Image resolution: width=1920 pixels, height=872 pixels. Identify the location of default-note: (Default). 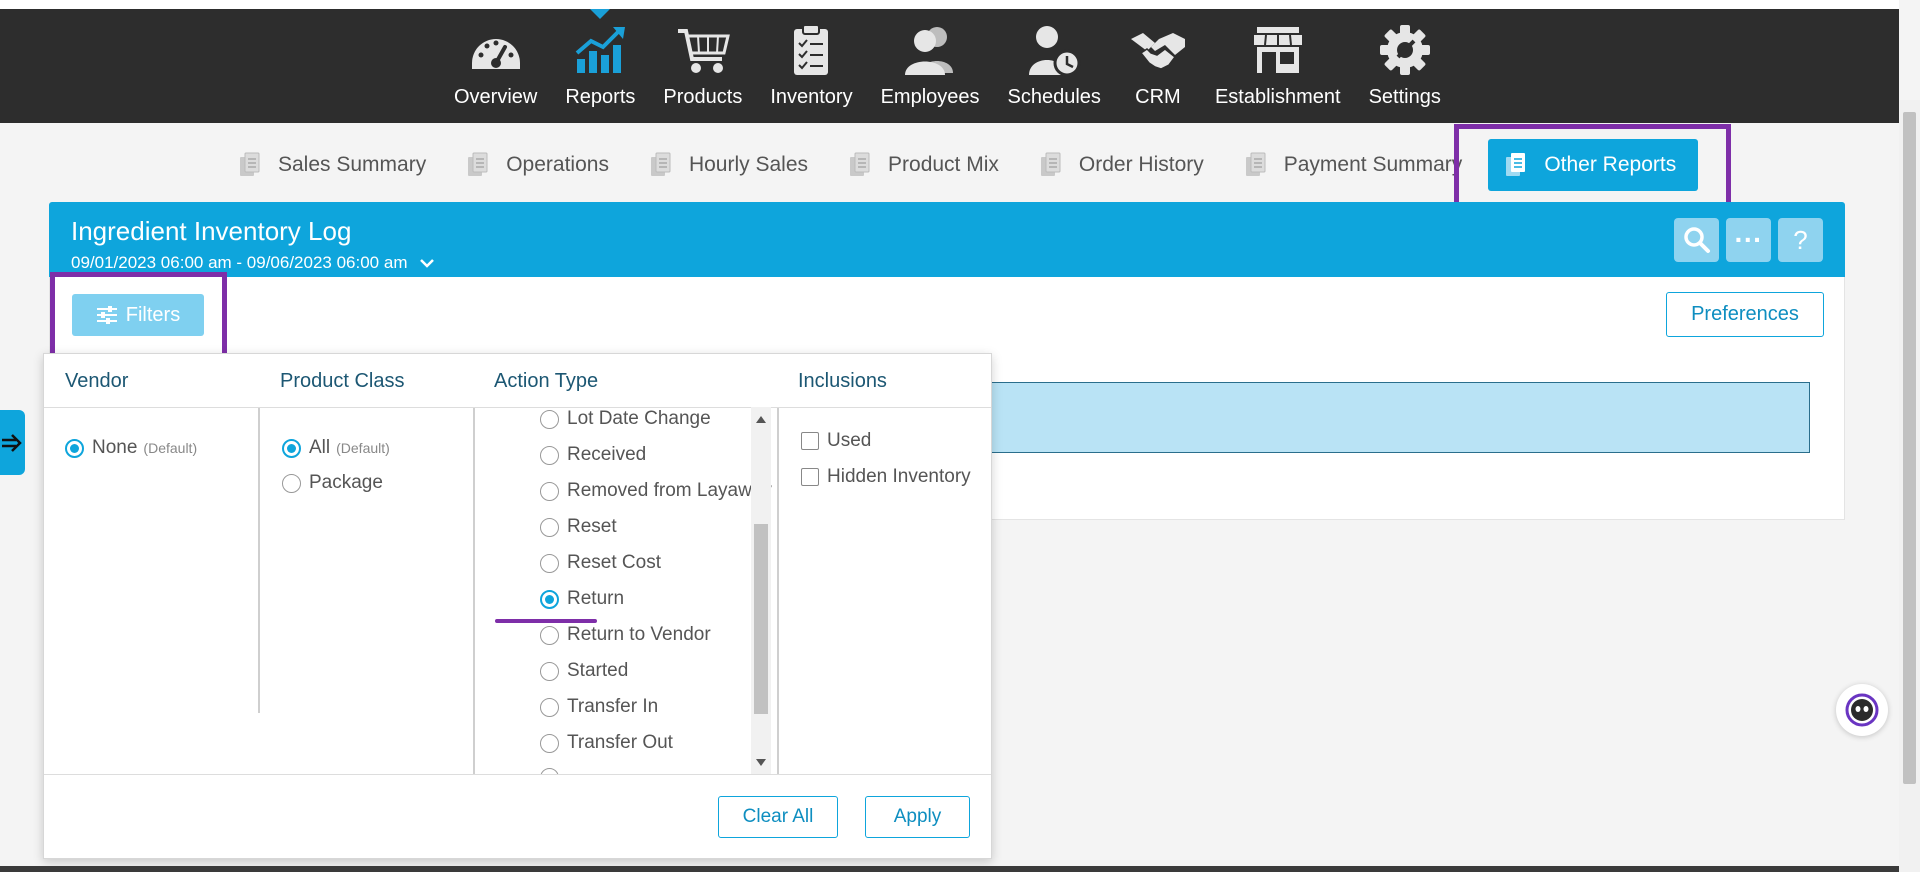
(170, 448).